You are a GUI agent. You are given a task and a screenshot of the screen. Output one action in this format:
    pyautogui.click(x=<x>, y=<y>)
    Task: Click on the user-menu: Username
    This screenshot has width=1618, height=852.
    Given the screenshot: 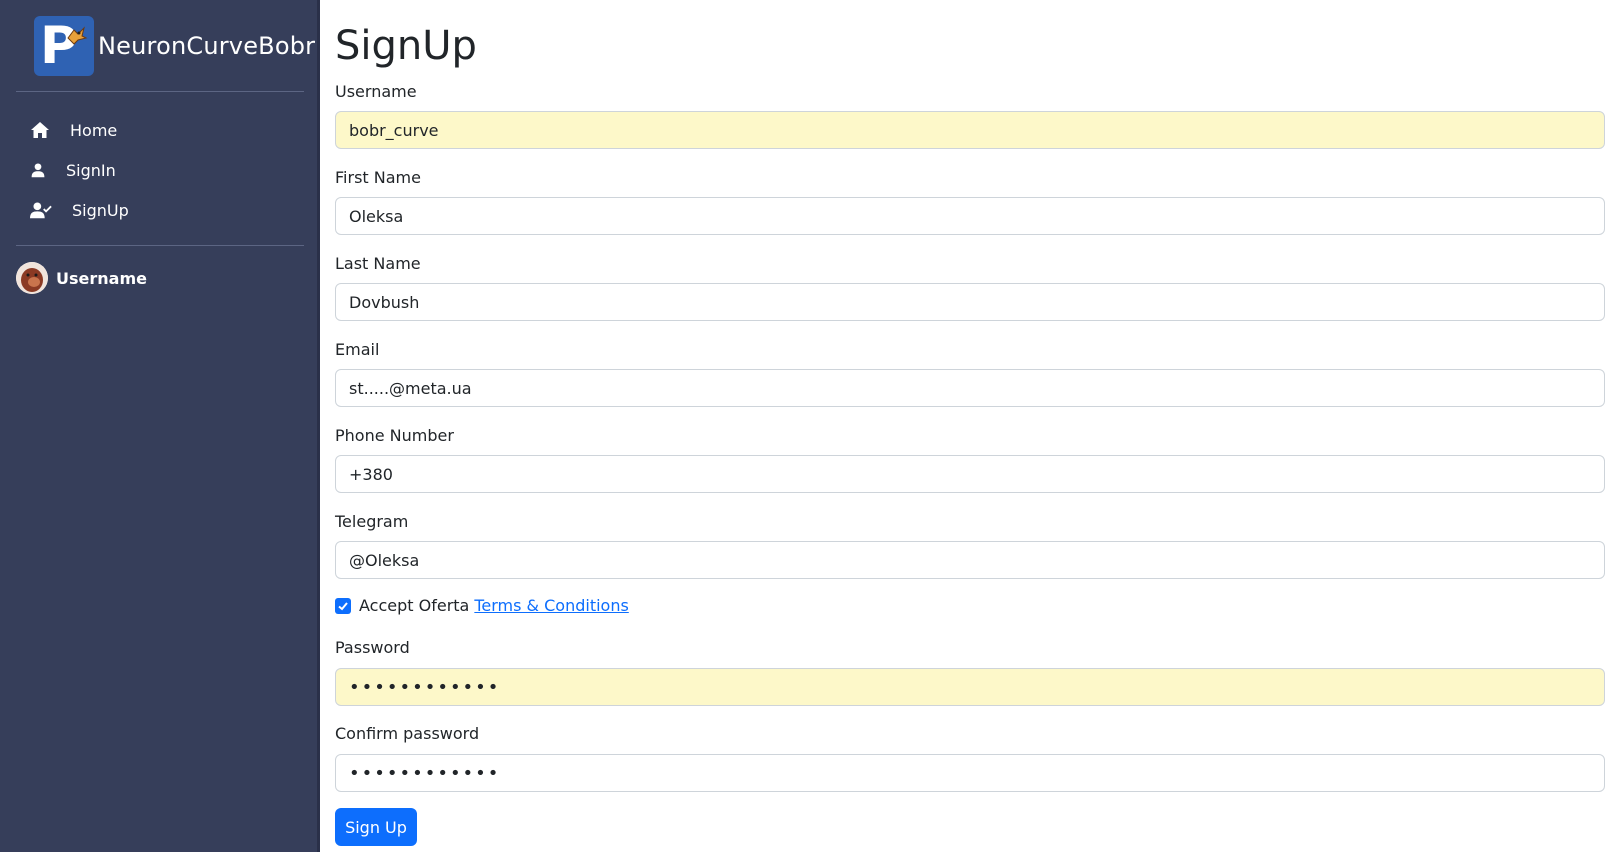 What is the action you would take?
    pyautogui.click(x=81, y=278)
    